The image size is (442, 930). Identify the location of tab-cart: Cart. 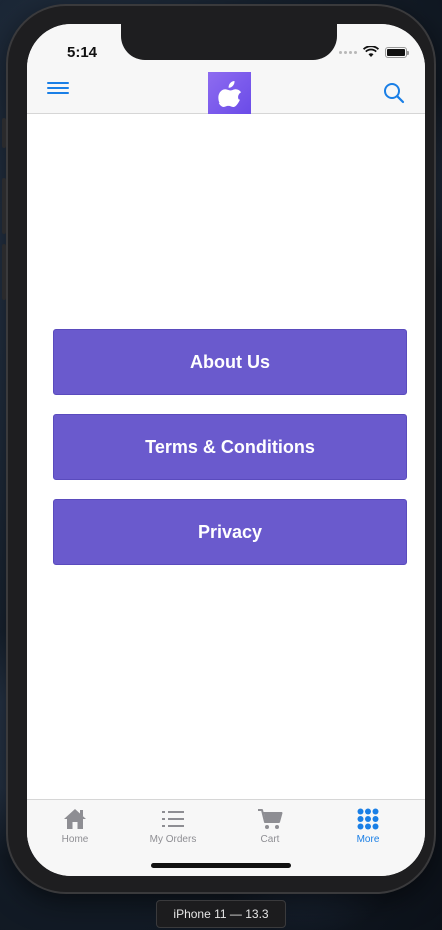
(270, 826).